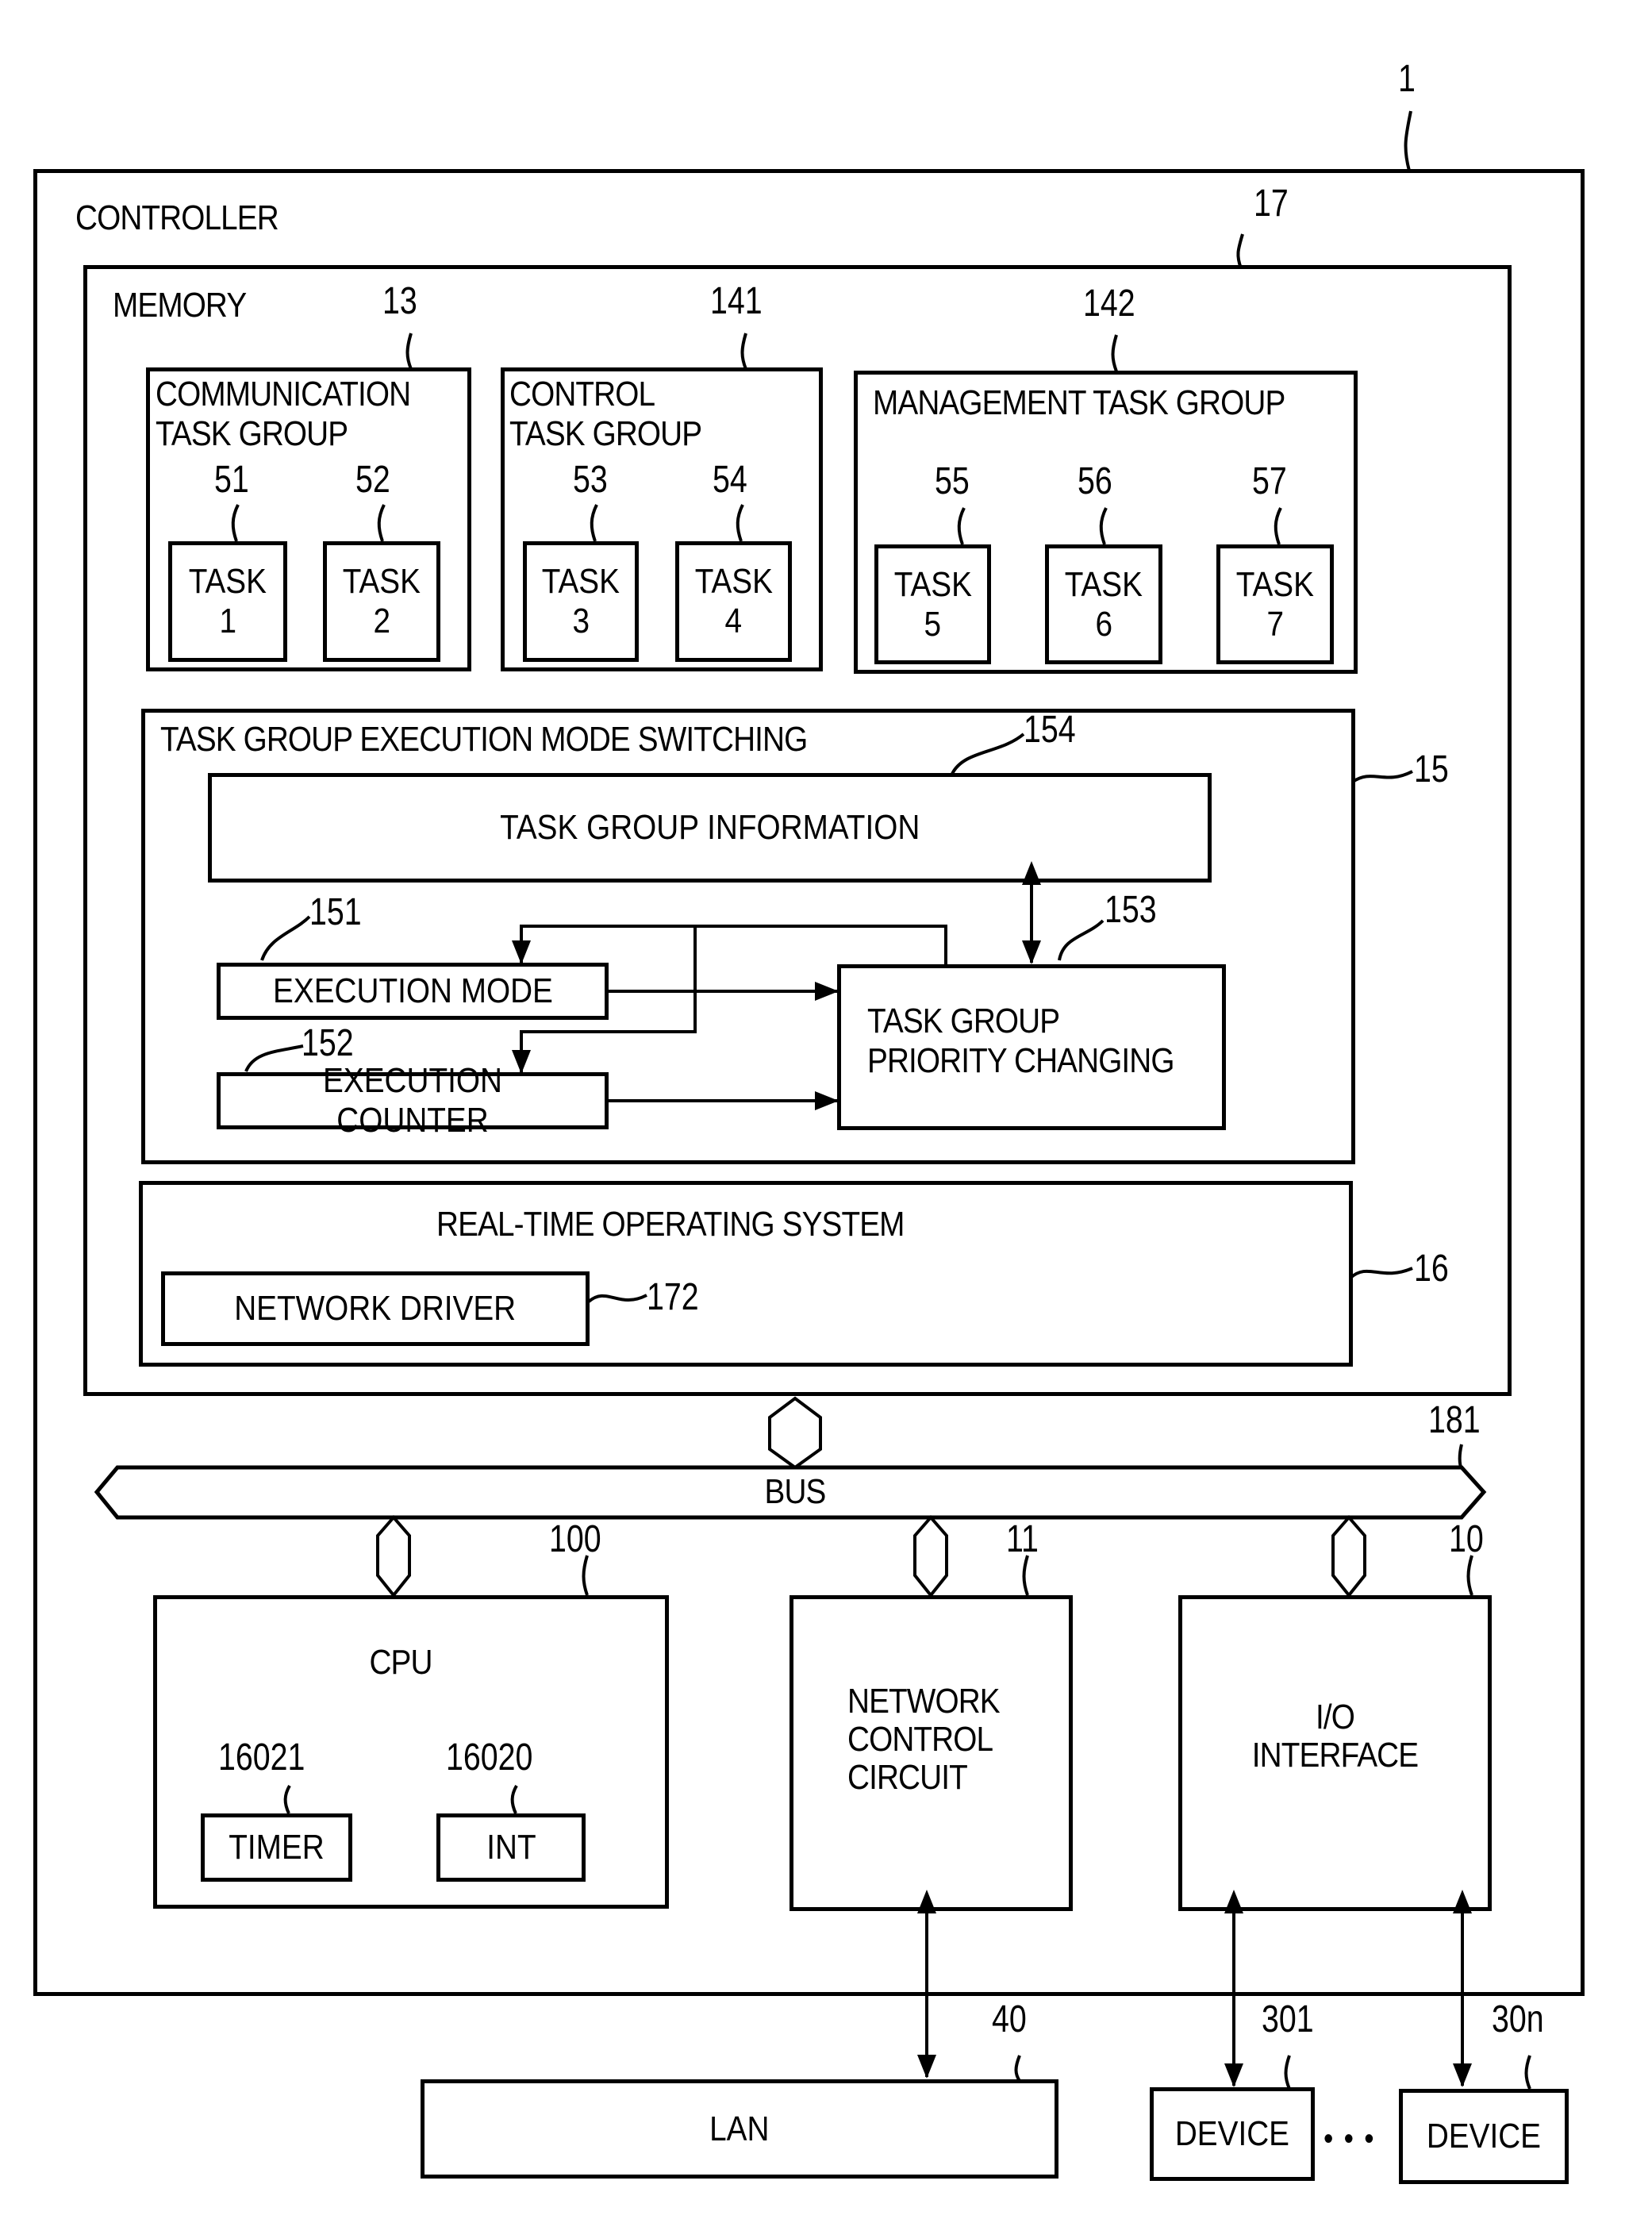 The width and height of the screenshot is (1652, 2219). What do you see at coordinates (1021, 1041) in the screenshot?
I see `priority-changing-label: TASK GROUP PRIORITY CHANGING` at bounding box center [1021, 1041].